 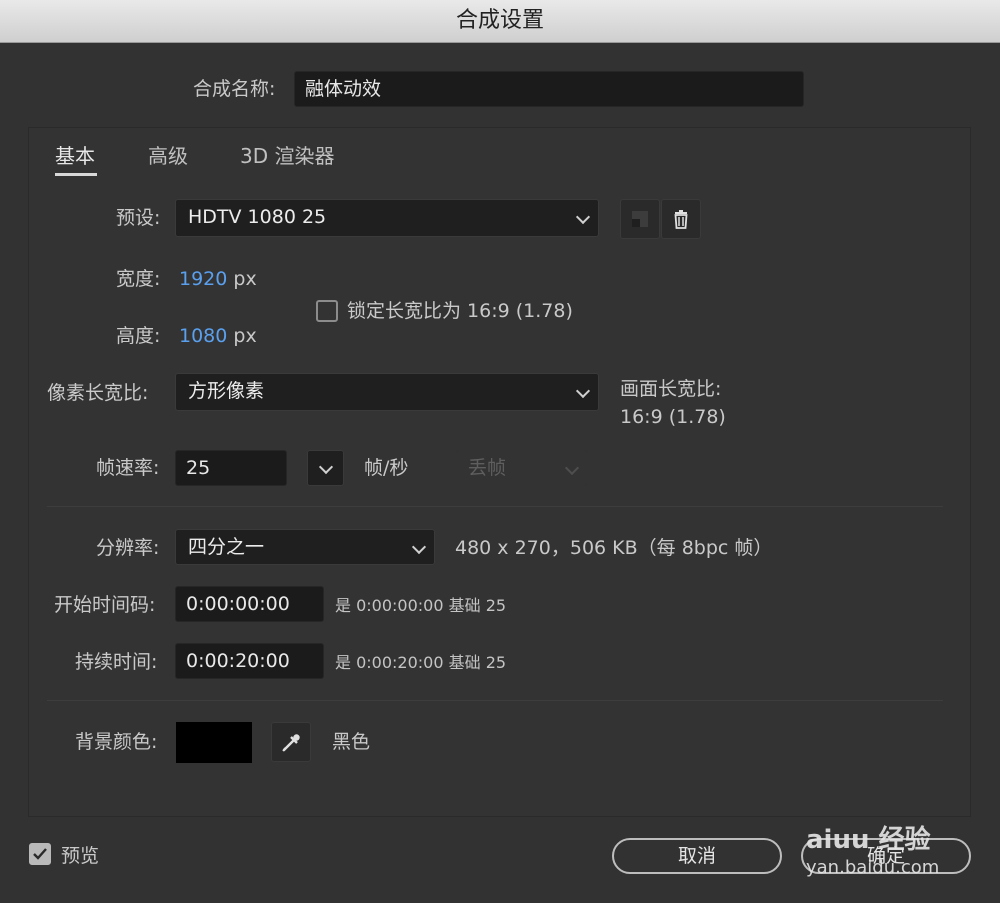 I want to click on tab-basic: 基本, so click(x=75, y=156).